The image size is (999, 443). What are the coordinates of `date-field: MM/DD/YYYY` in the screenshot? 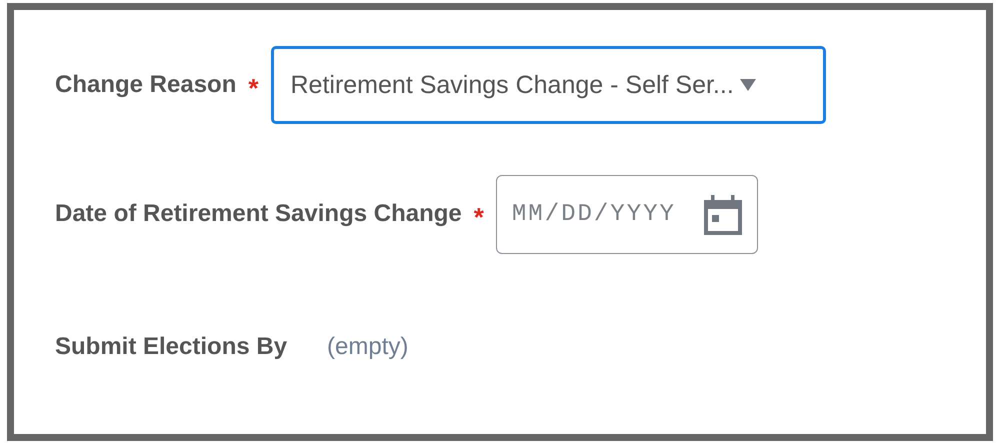 It's located at (627, 214).